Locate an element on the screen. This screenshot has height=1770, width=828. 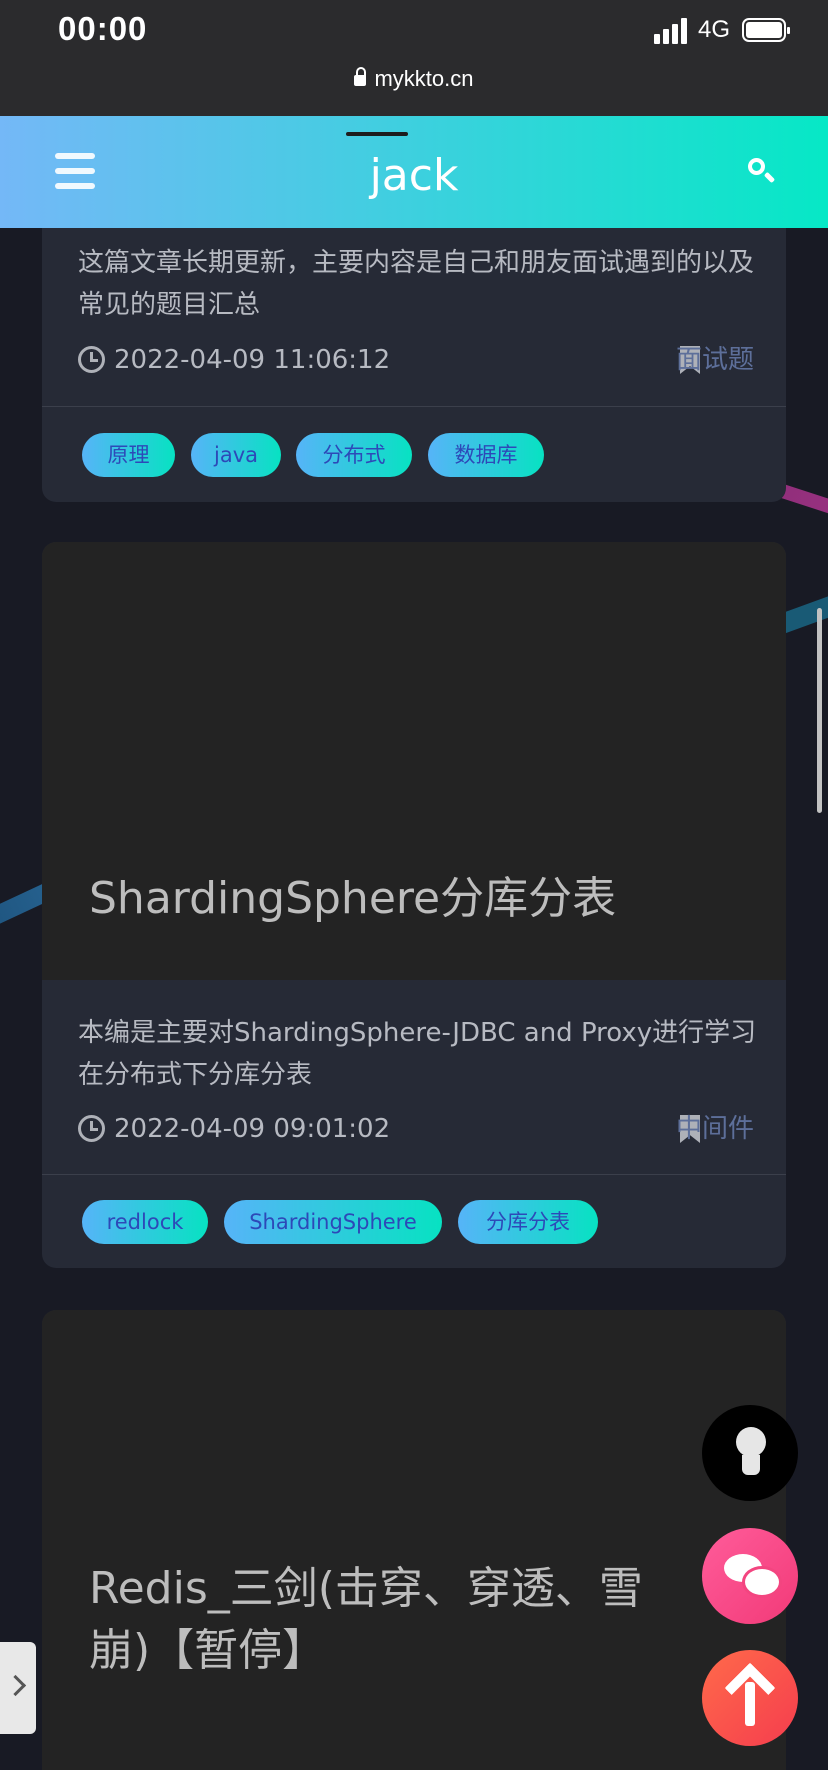
status-bar: 00:00 4G mykkto.cn is located at coordinates (414, 58).